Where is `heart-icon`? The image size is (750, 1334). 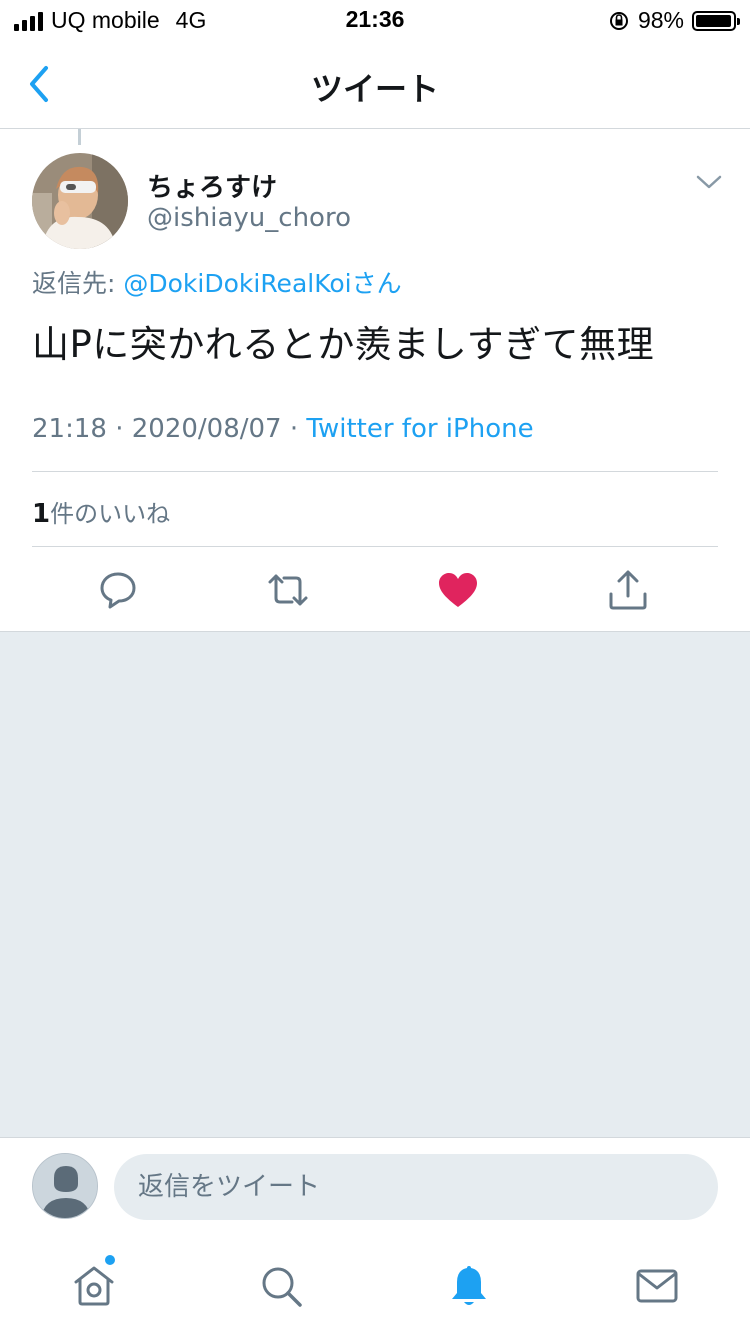 heart-icon is located at coordinates (458, 590).